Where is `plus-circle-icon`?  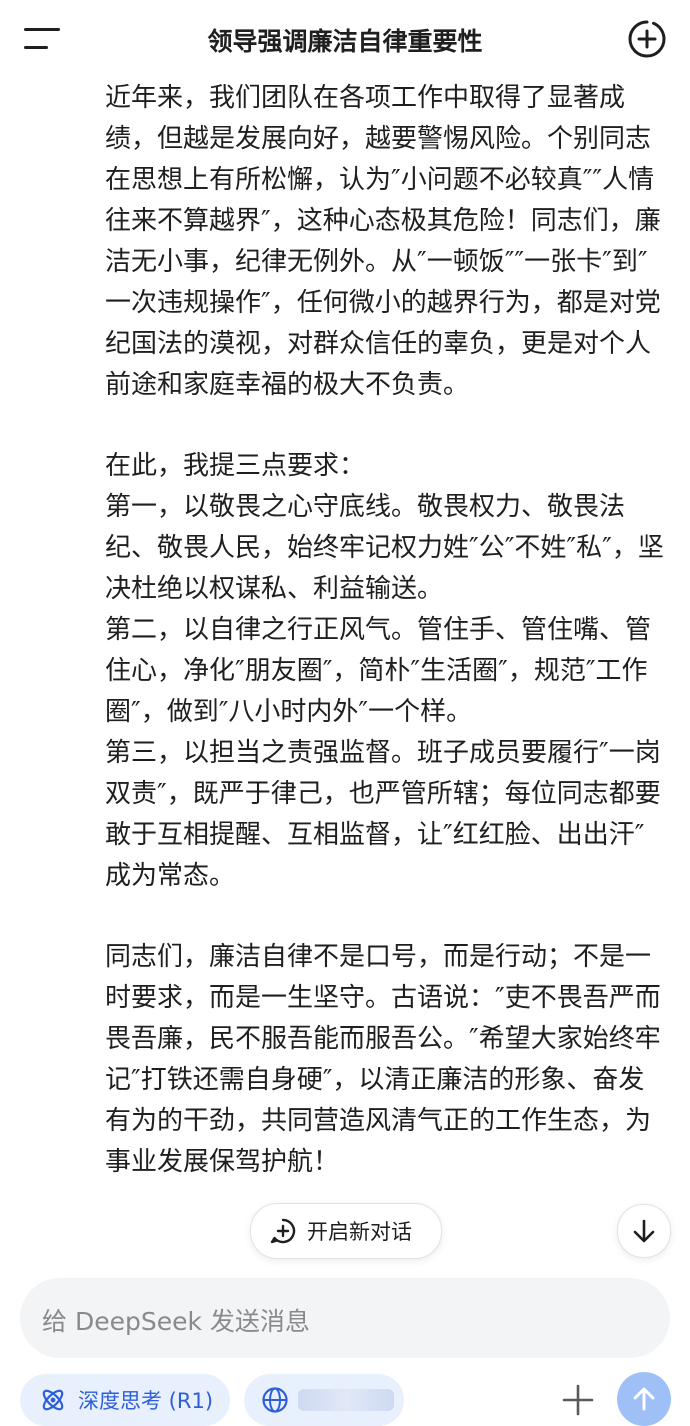
plus-circle-icon is located at coordinates (647, 39).